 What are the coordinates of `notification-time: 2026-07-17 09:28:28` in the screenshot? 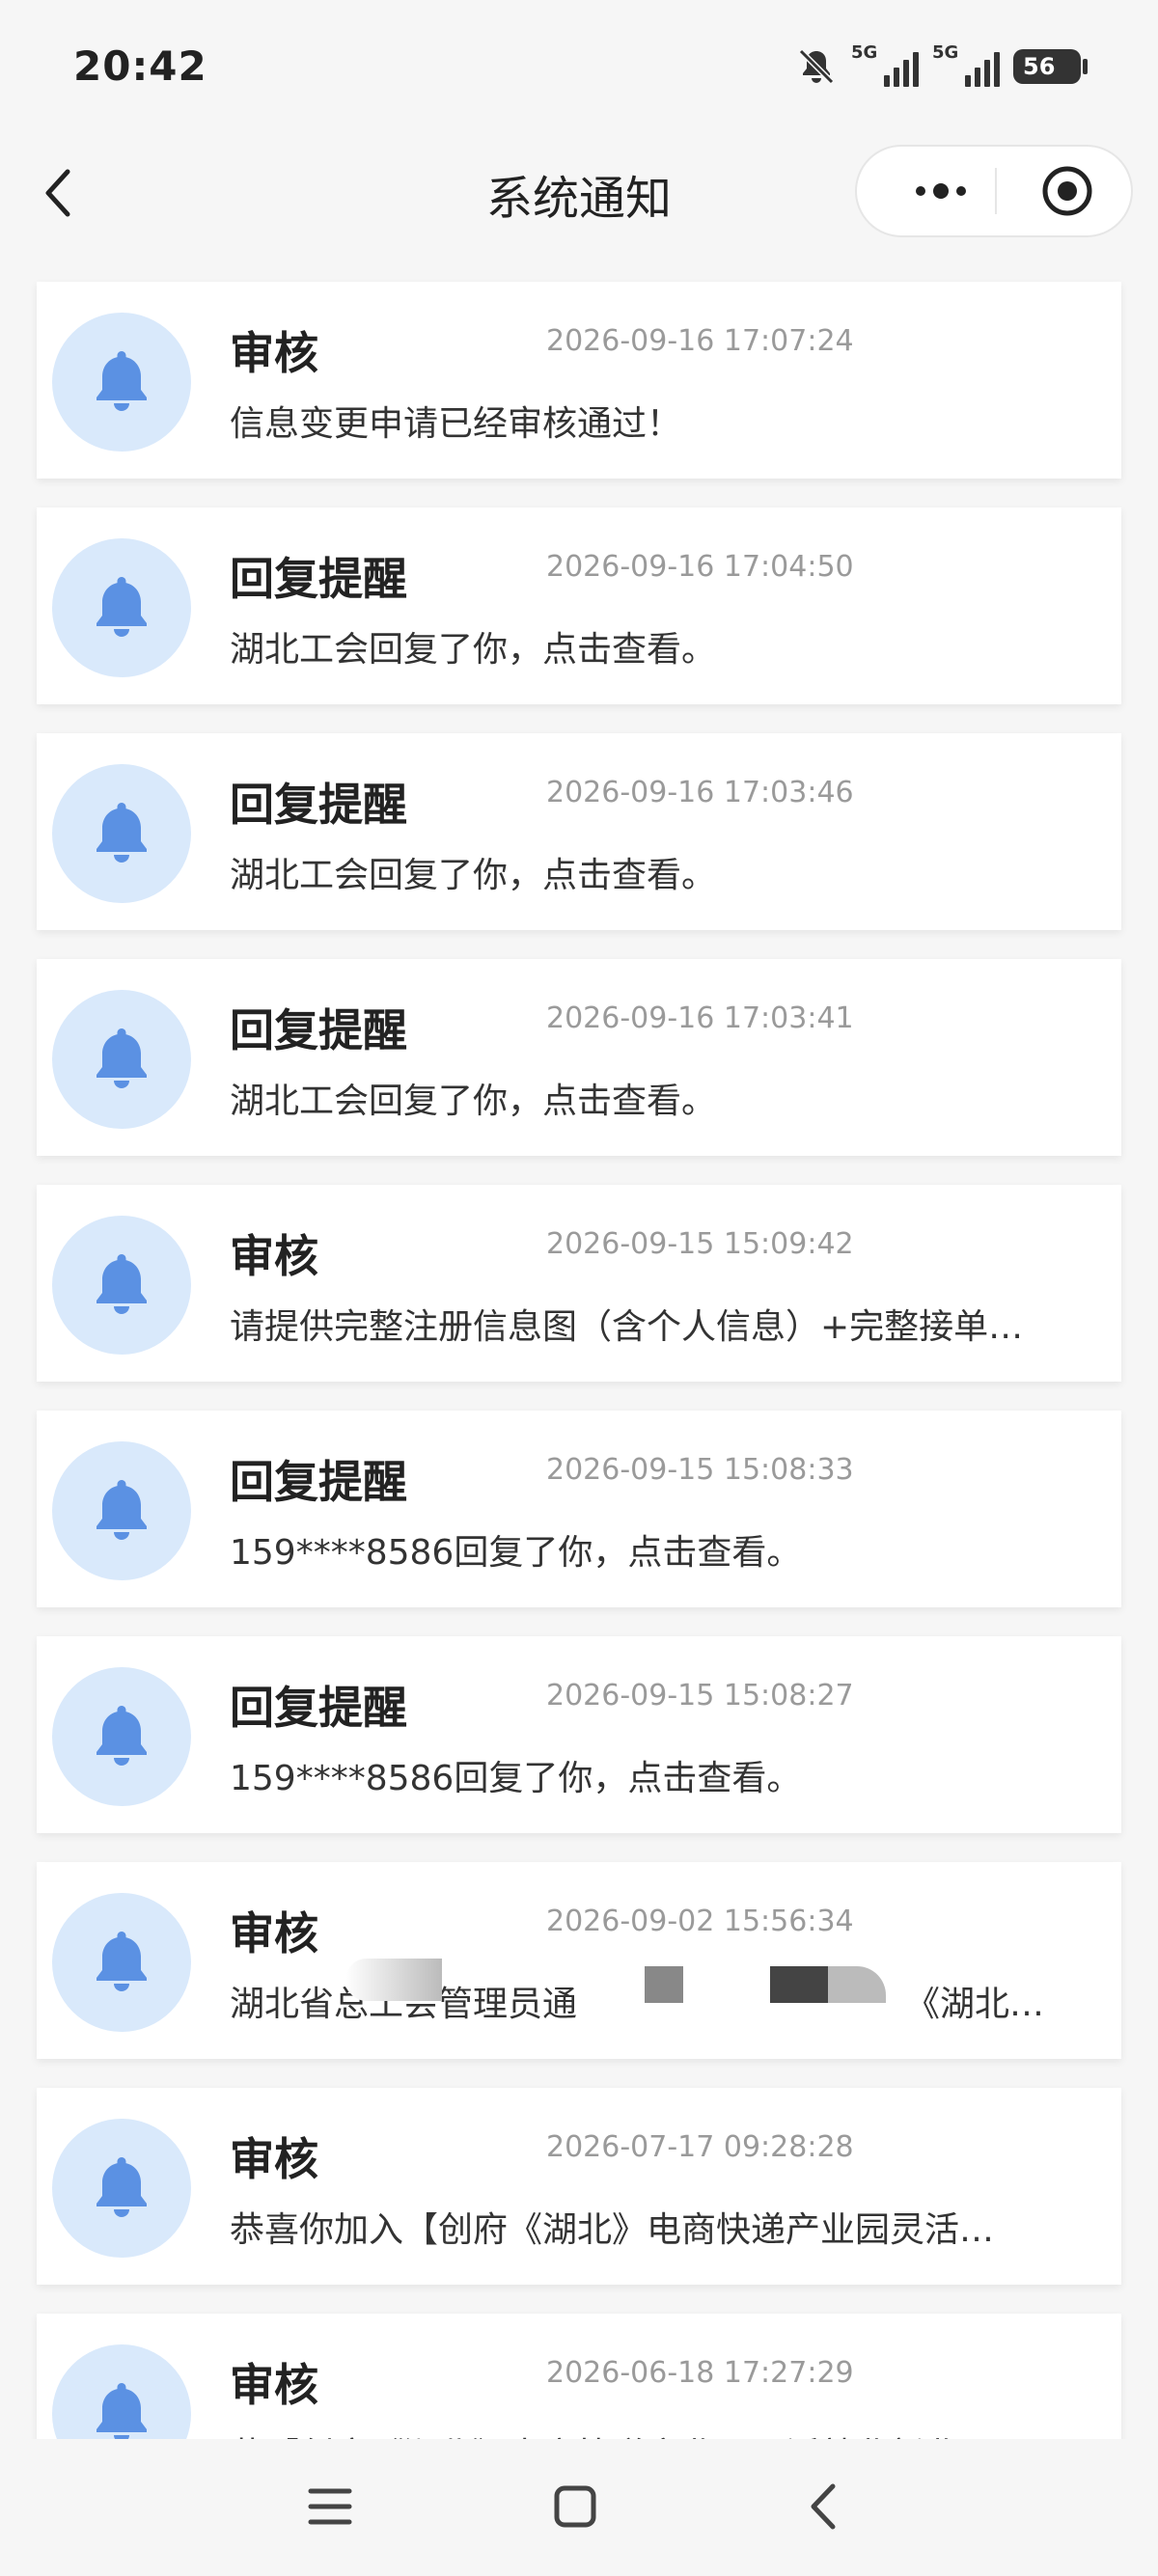 It's located at (700, 2147).